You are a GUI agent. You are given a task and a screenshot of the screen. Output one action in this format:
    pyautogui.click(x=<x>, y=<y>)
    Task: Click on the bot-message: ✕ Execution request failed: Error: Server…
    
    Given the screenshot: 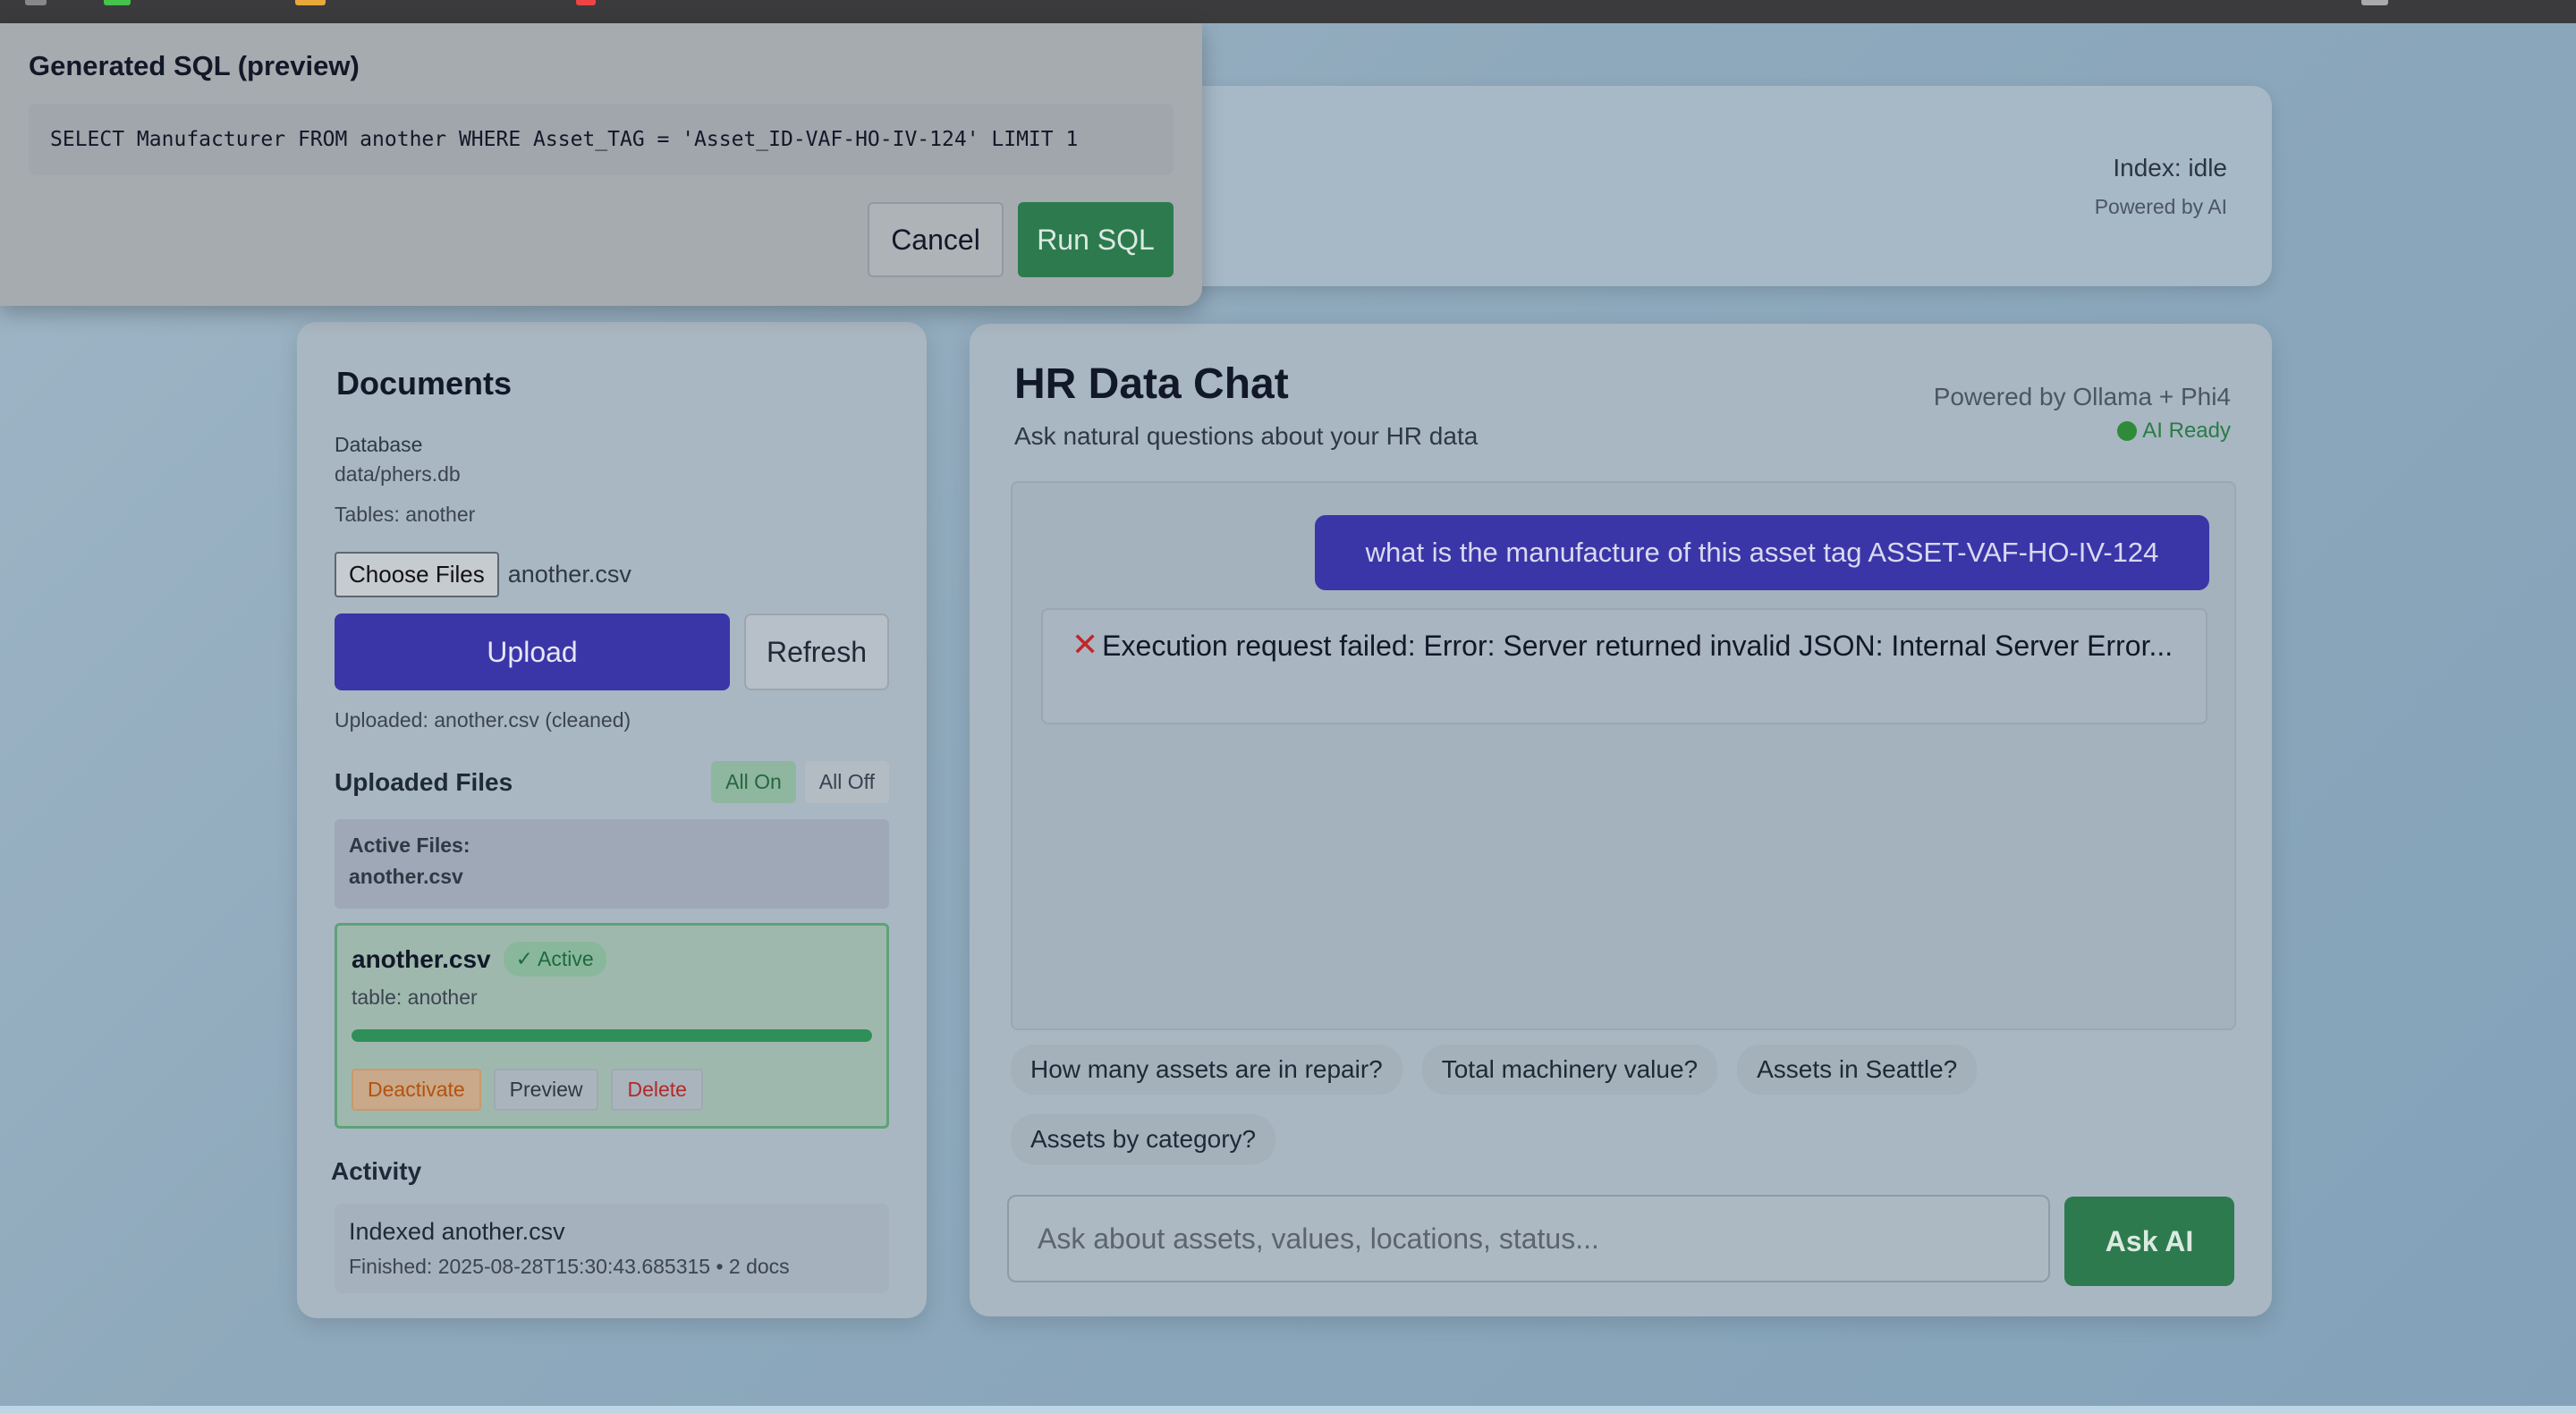 What is the action you would take?
    pyautogui.click(x=1624, y=666)
    